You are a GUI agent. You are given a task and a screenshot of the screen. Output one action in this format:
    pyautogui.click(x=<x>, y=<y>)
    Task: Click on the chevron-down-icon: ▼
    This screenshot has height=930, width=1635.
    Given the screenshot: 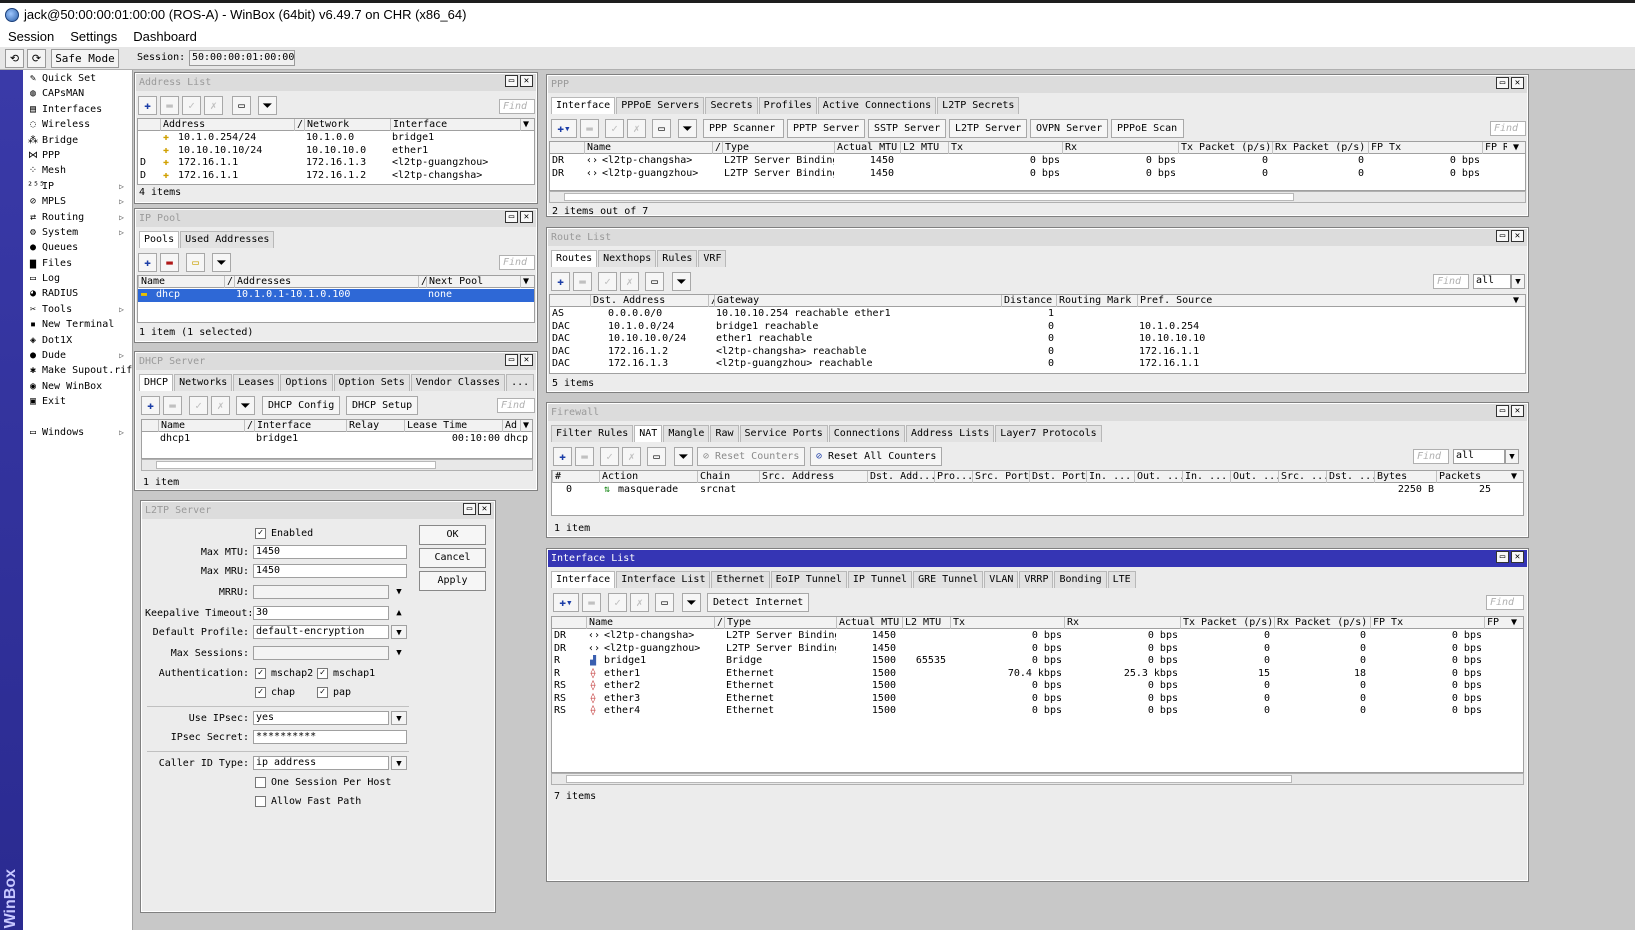 What is the action you would take?
    pyautogui.click(x=399, y=653)
    